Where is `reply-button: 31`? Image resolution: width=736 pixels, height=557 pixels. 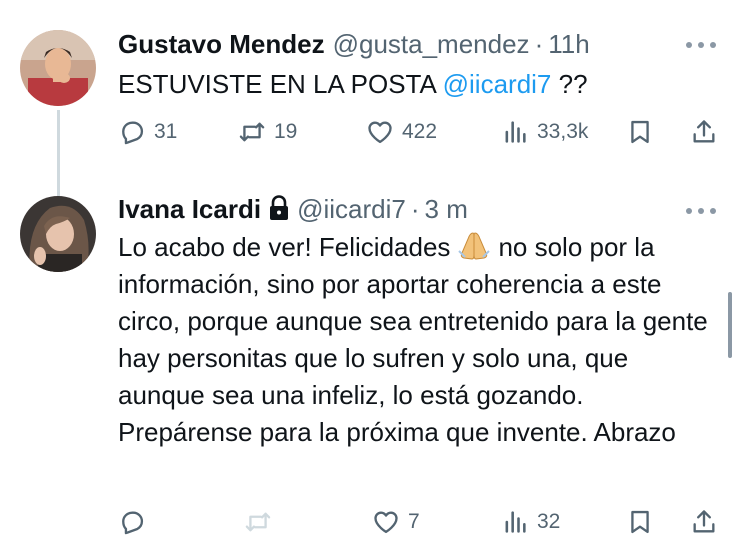
reply-button: 31 is located at coordinates (147, 132).